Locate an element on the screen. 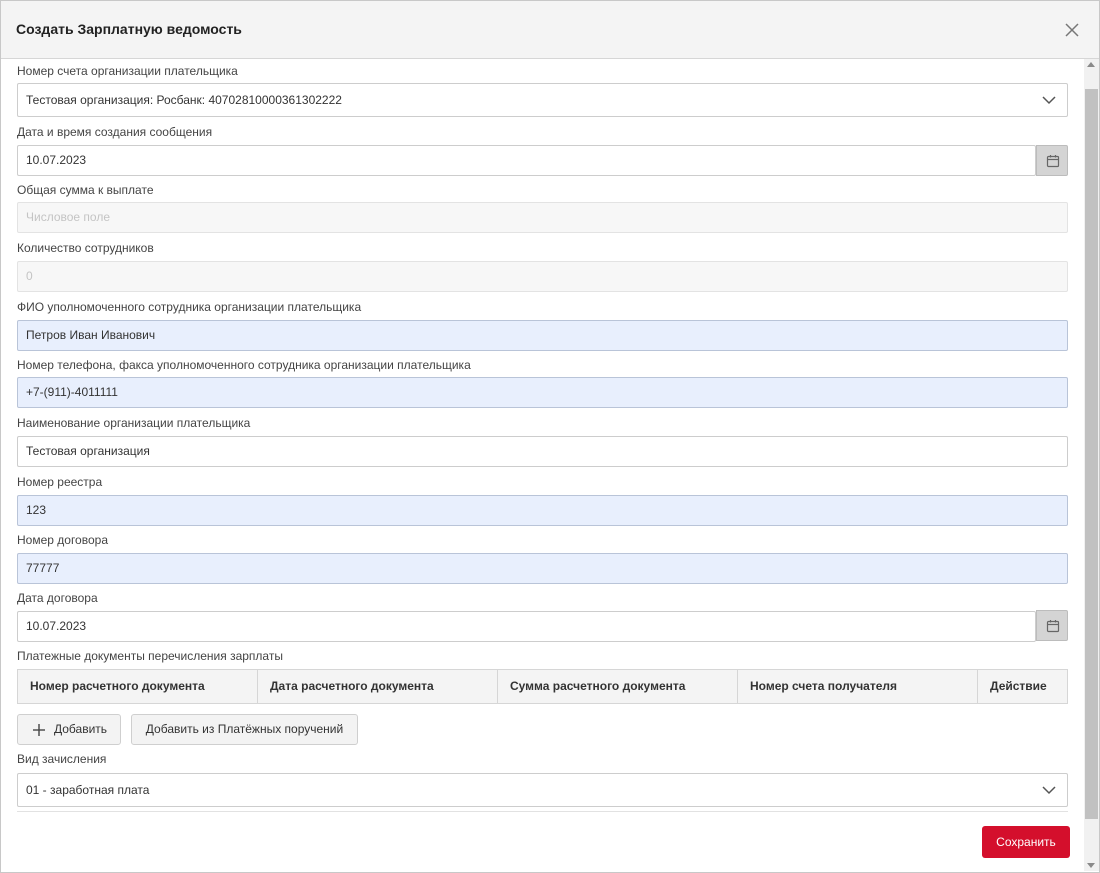 The image size is (1100, 873). payer-account-label: Номер счета организации плательщика is located at coordinates (127, 71).